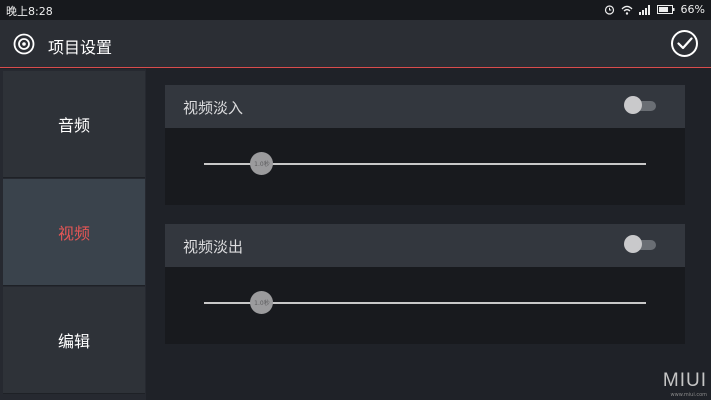 The width and height of the screenshot is (711, 400). What do you see at coordinates (609, 10) in the screenshot?
I see `alarm-icon` at bounding box center [609, 10].